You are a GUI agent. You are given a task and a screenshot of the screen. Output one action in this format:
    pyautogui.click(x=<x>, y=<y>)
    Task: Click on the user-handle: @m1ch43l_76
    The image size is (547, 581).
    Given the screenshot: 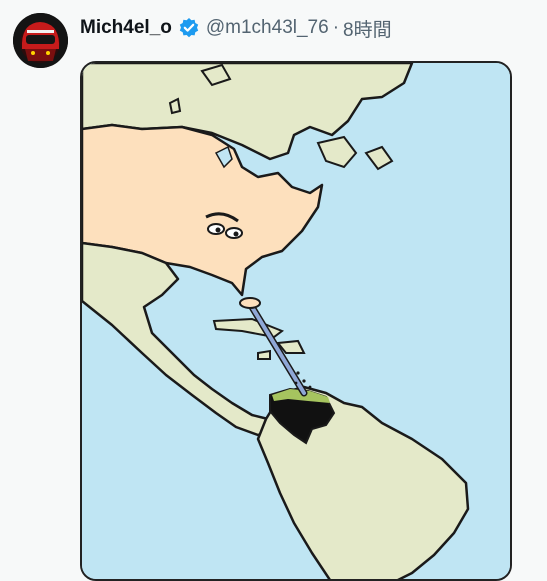 What is the action you would take?
    pyautogui.click(x=267, y=28)
    